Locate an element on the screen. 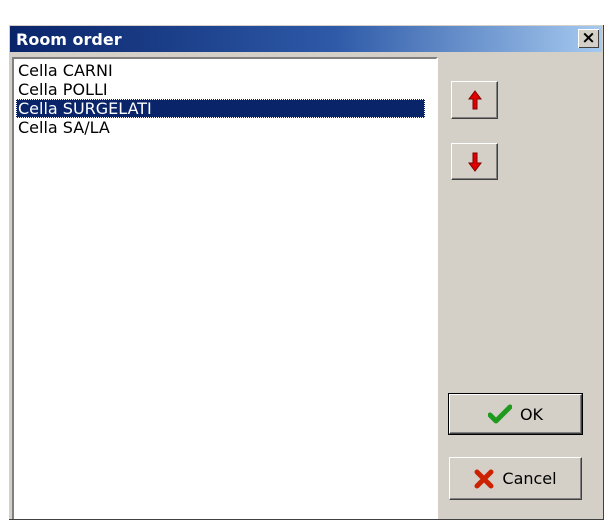 This screenshot has width=606, height=522. cancel-button: Cancel is located at coordinates (515, 478).